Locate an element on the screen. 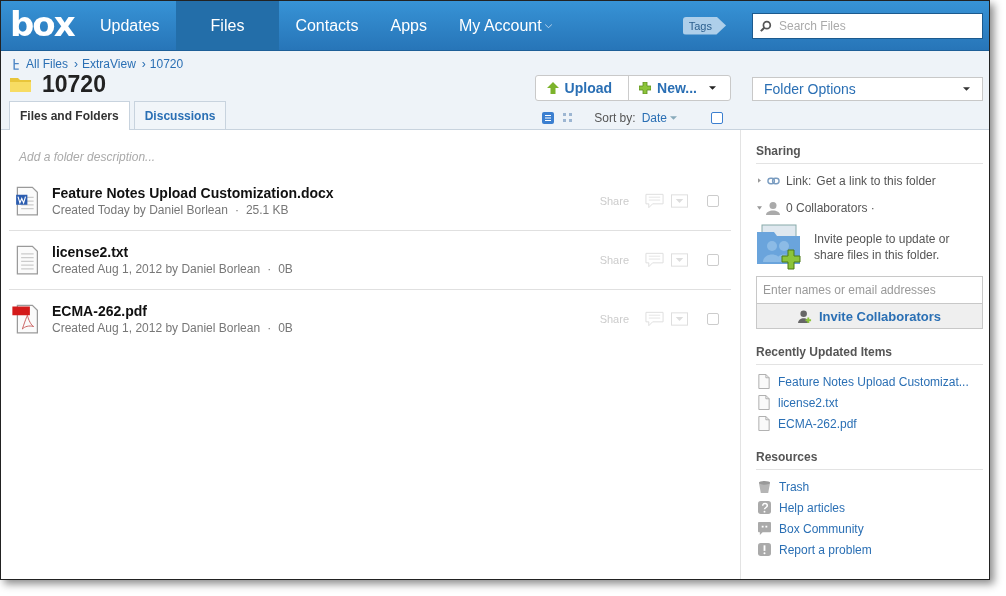 This screenshot has height=596, width=1006. list-view-icon is located at coordinates (548, 118).